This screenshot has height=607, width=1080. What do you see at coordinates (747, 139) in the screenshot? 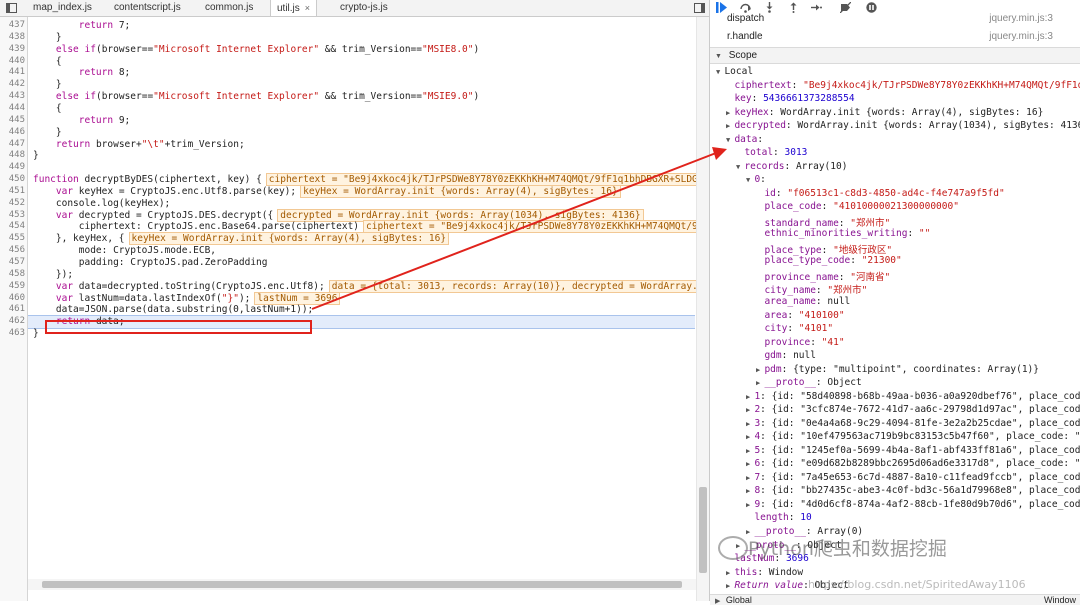
I see `scope-property-row: ▼ data:` at bounding box center [747, 139].